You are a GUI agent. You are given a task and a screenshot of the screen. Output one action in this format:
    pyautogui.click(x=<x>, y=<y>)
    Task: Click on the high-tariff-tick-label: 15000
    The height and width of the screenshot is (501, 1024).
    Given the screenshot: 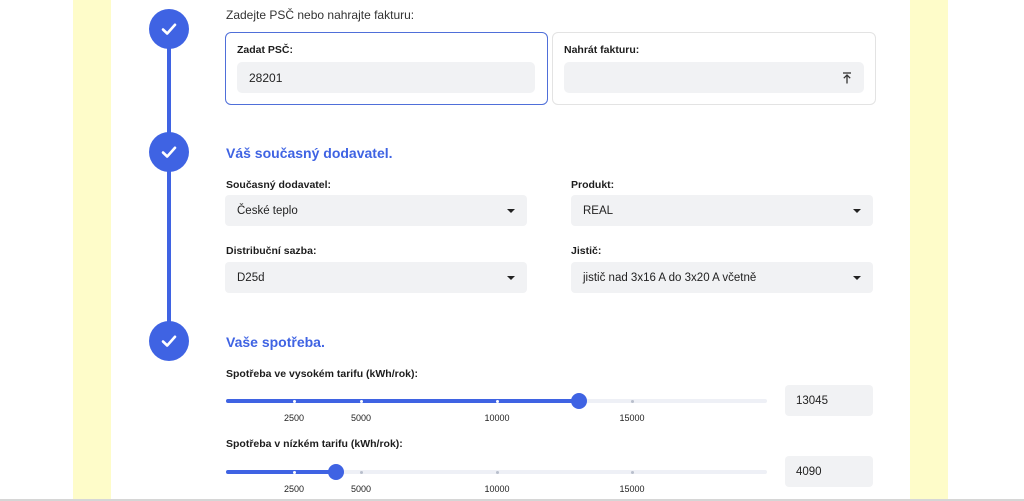 What is the action you would take?
    pyautogui.click(x=632, y=418)
    